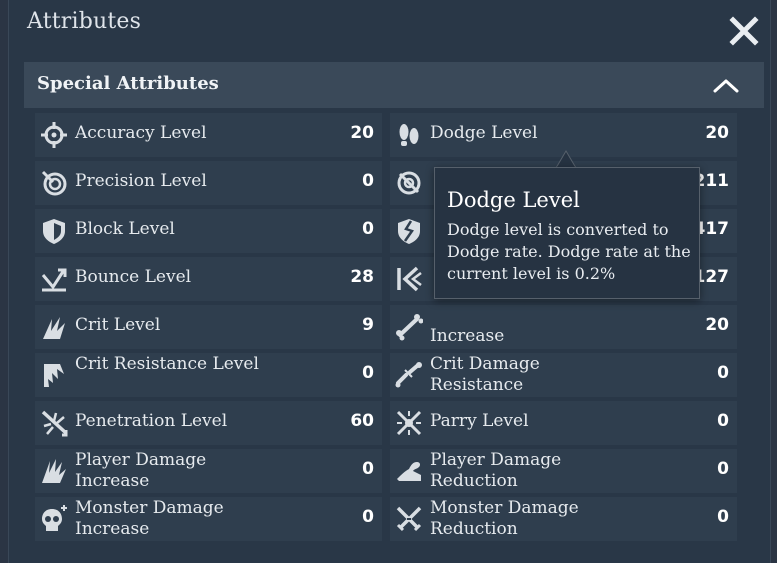 The height and width of the screenshot is (563, 777). I want to click on arm-icon, so click(409, 471).